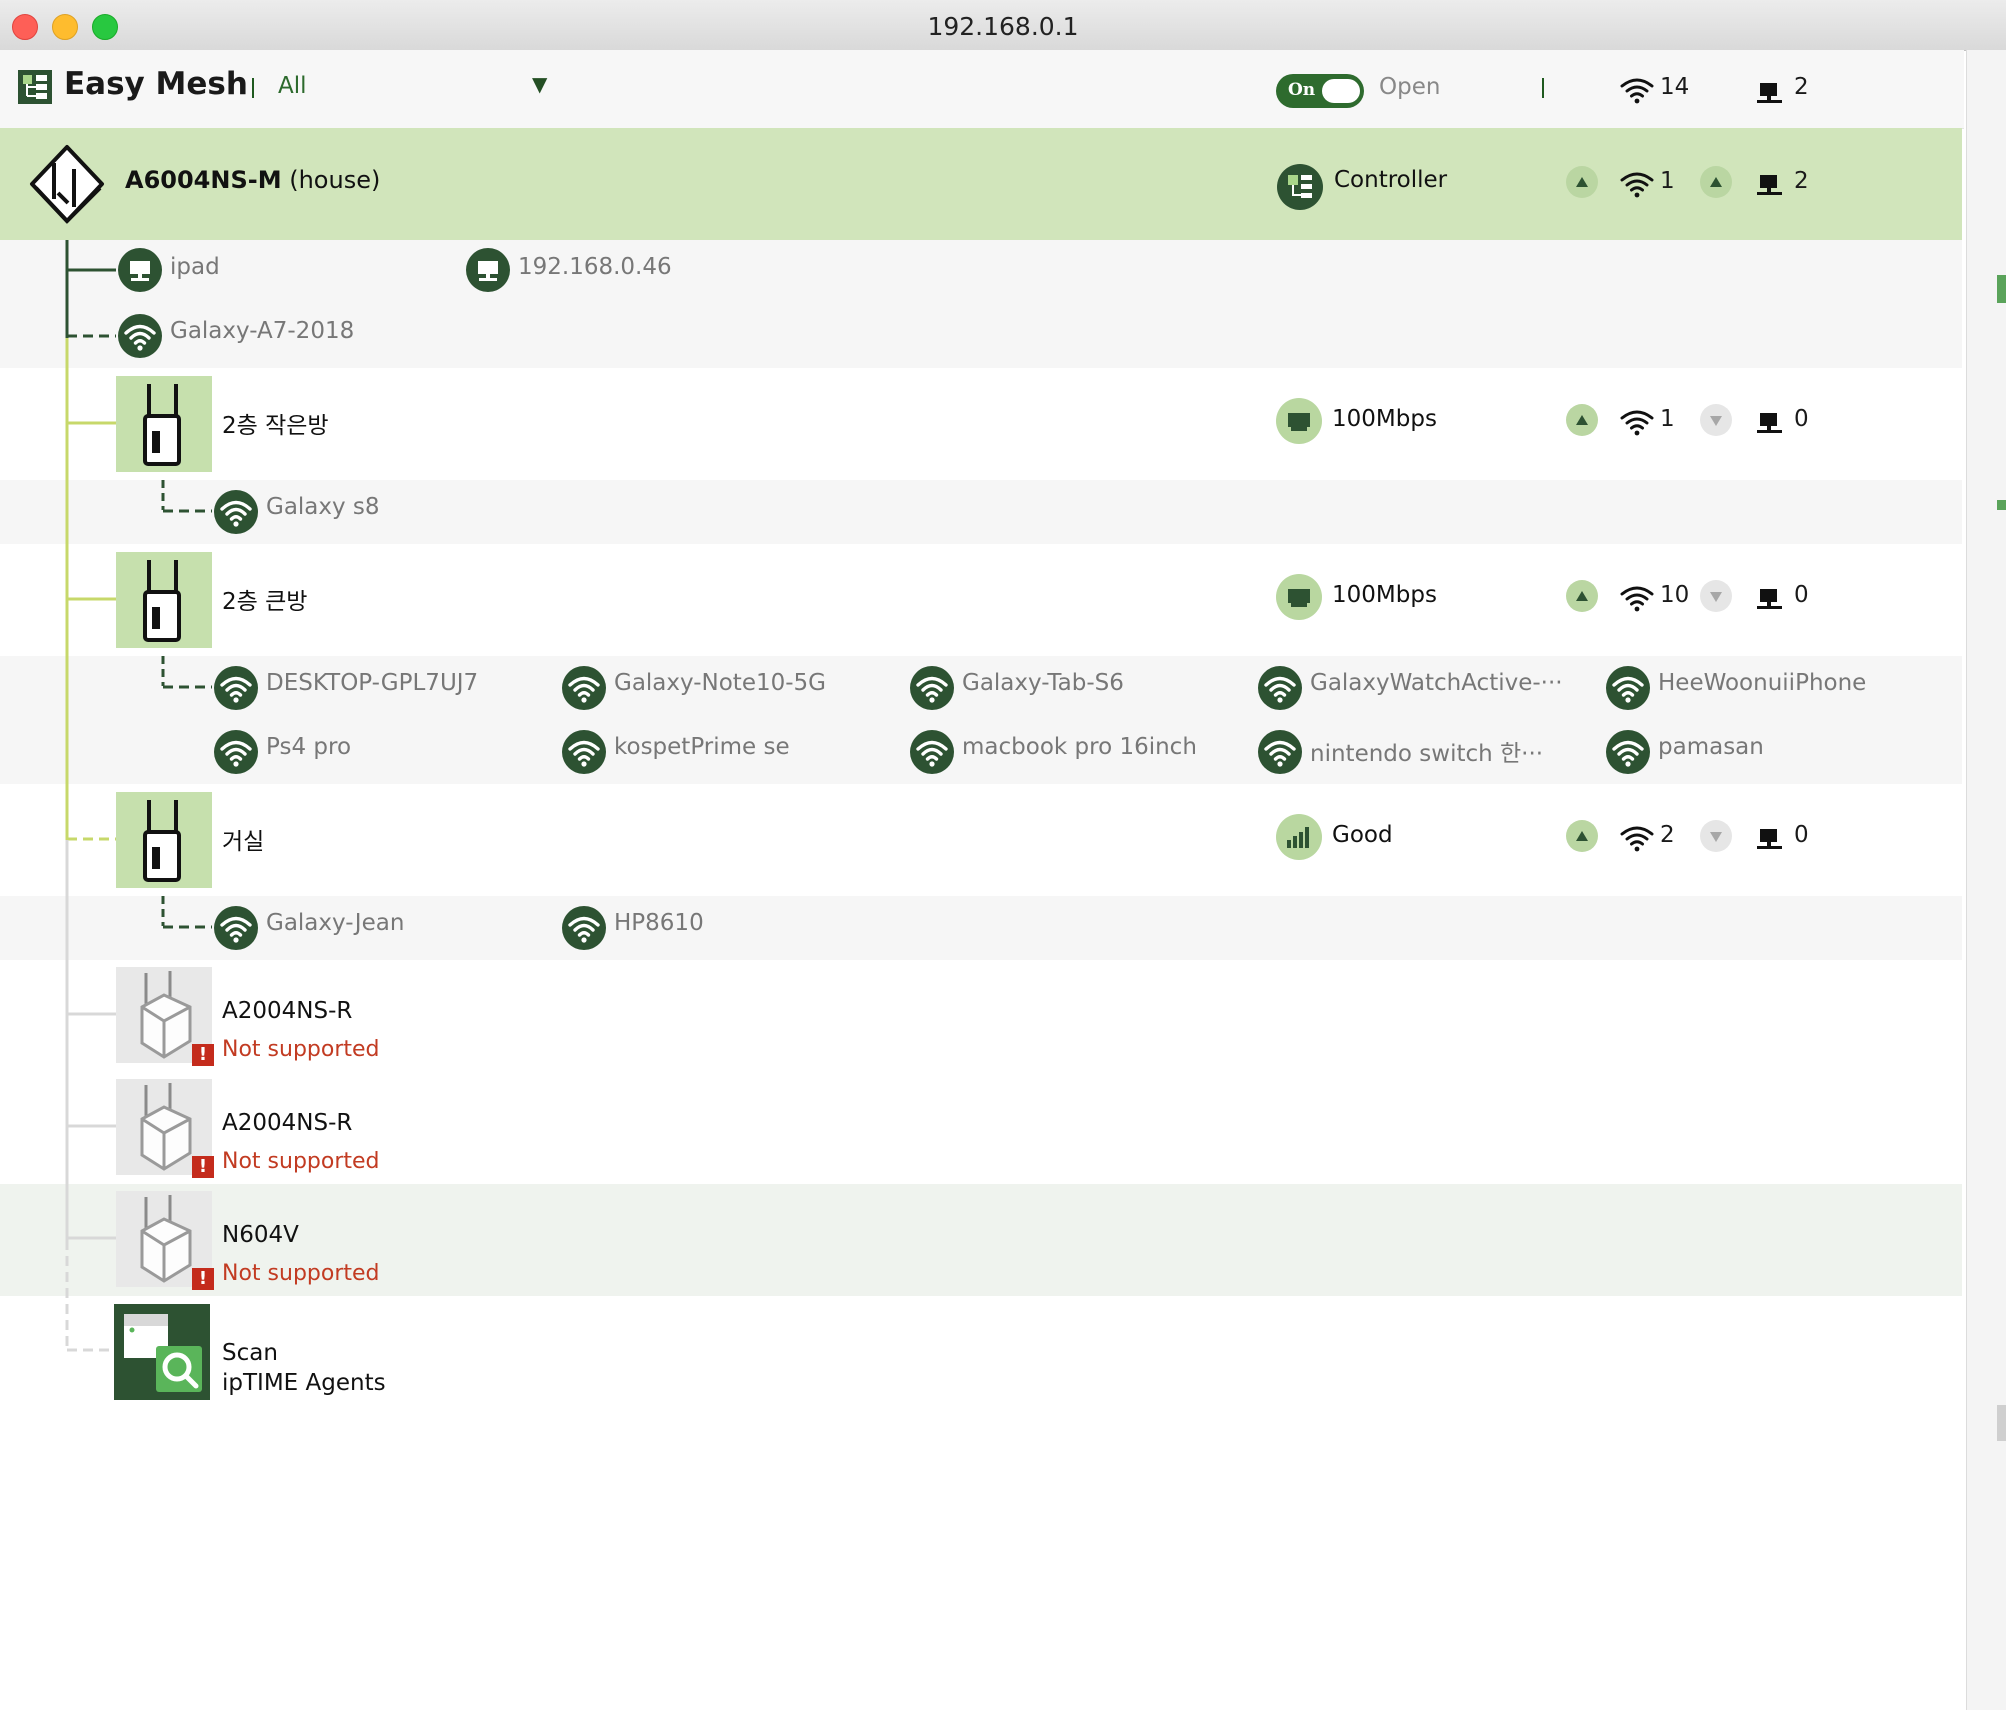 This screenshot has height=1710, width=2006. I want to click on controller-role: Controller, so click(1391, 180).